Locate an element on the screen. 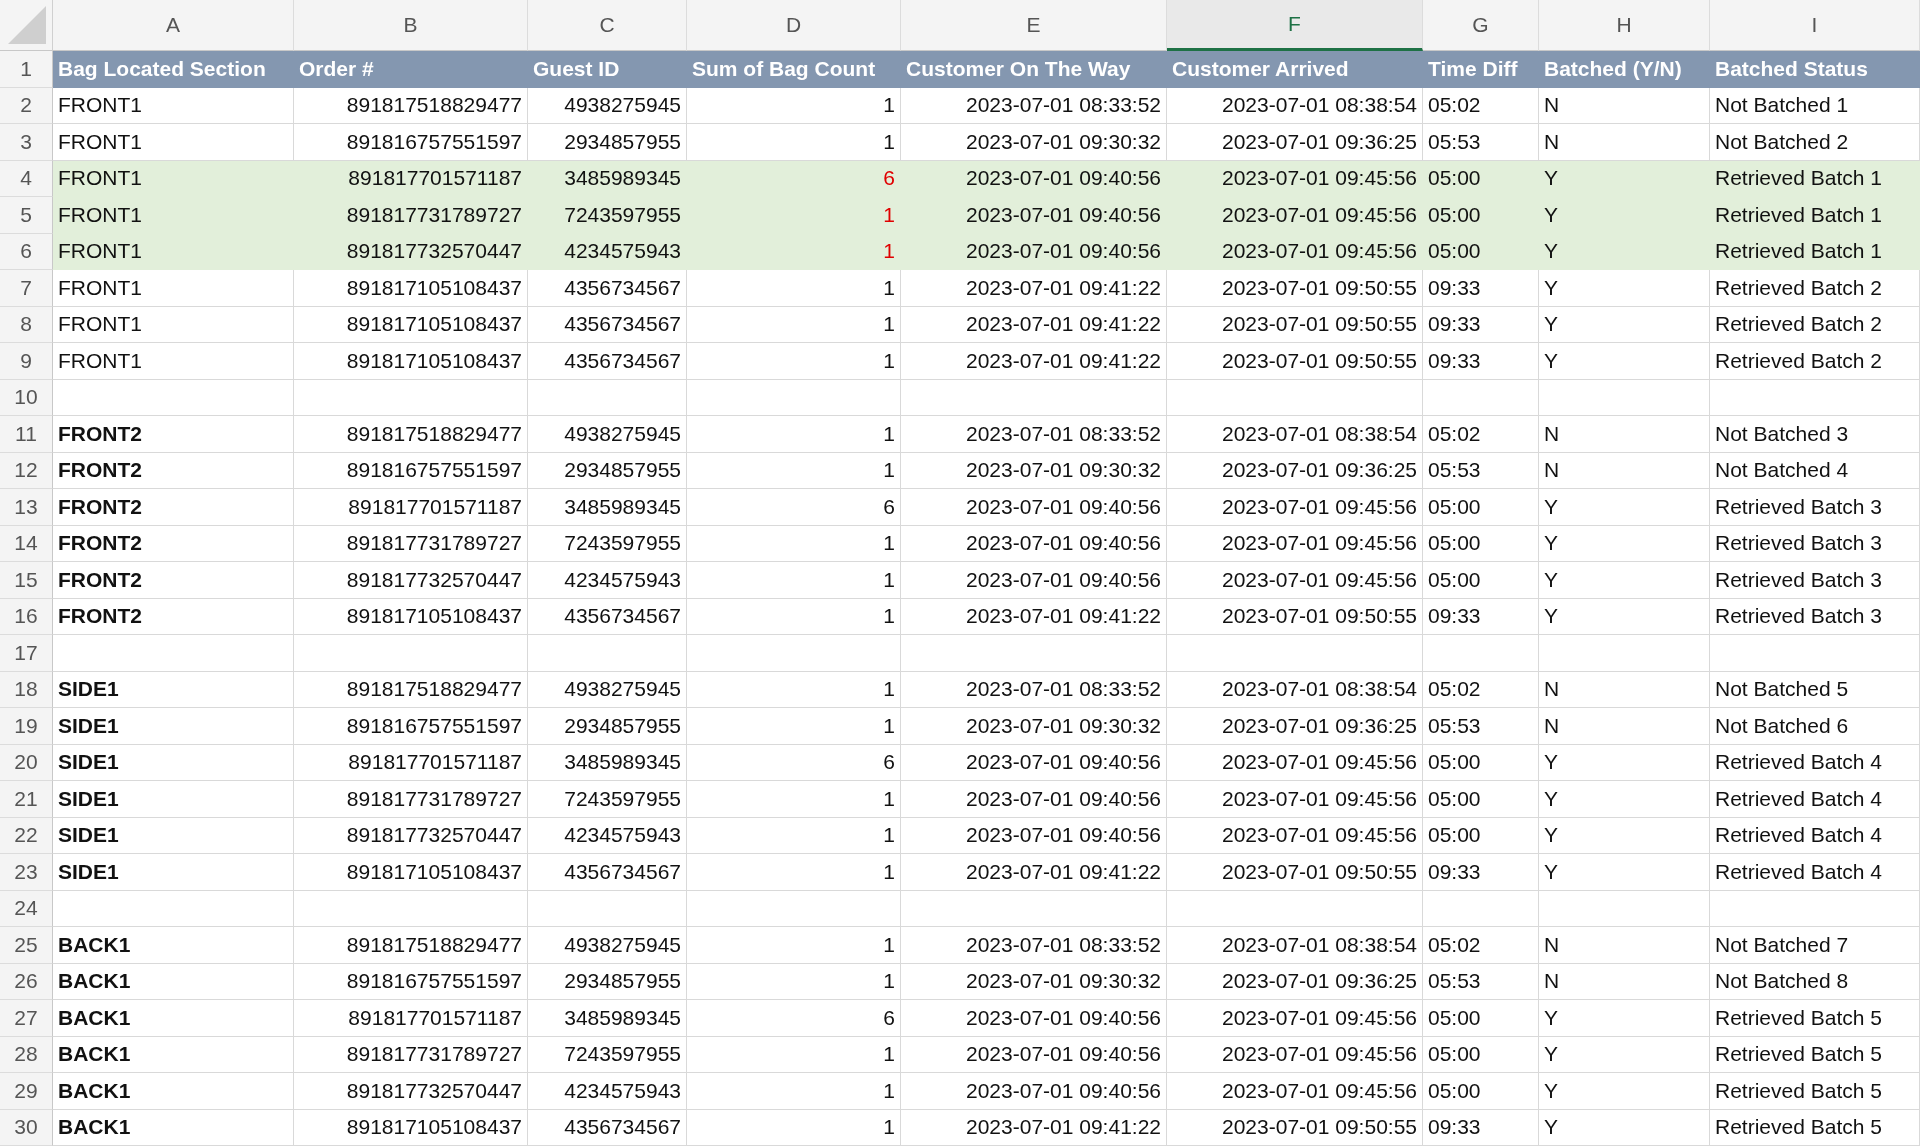 The height and width of the screenshot is (1148, 1920). row-number: 10 is located at coordinates (26, 397).